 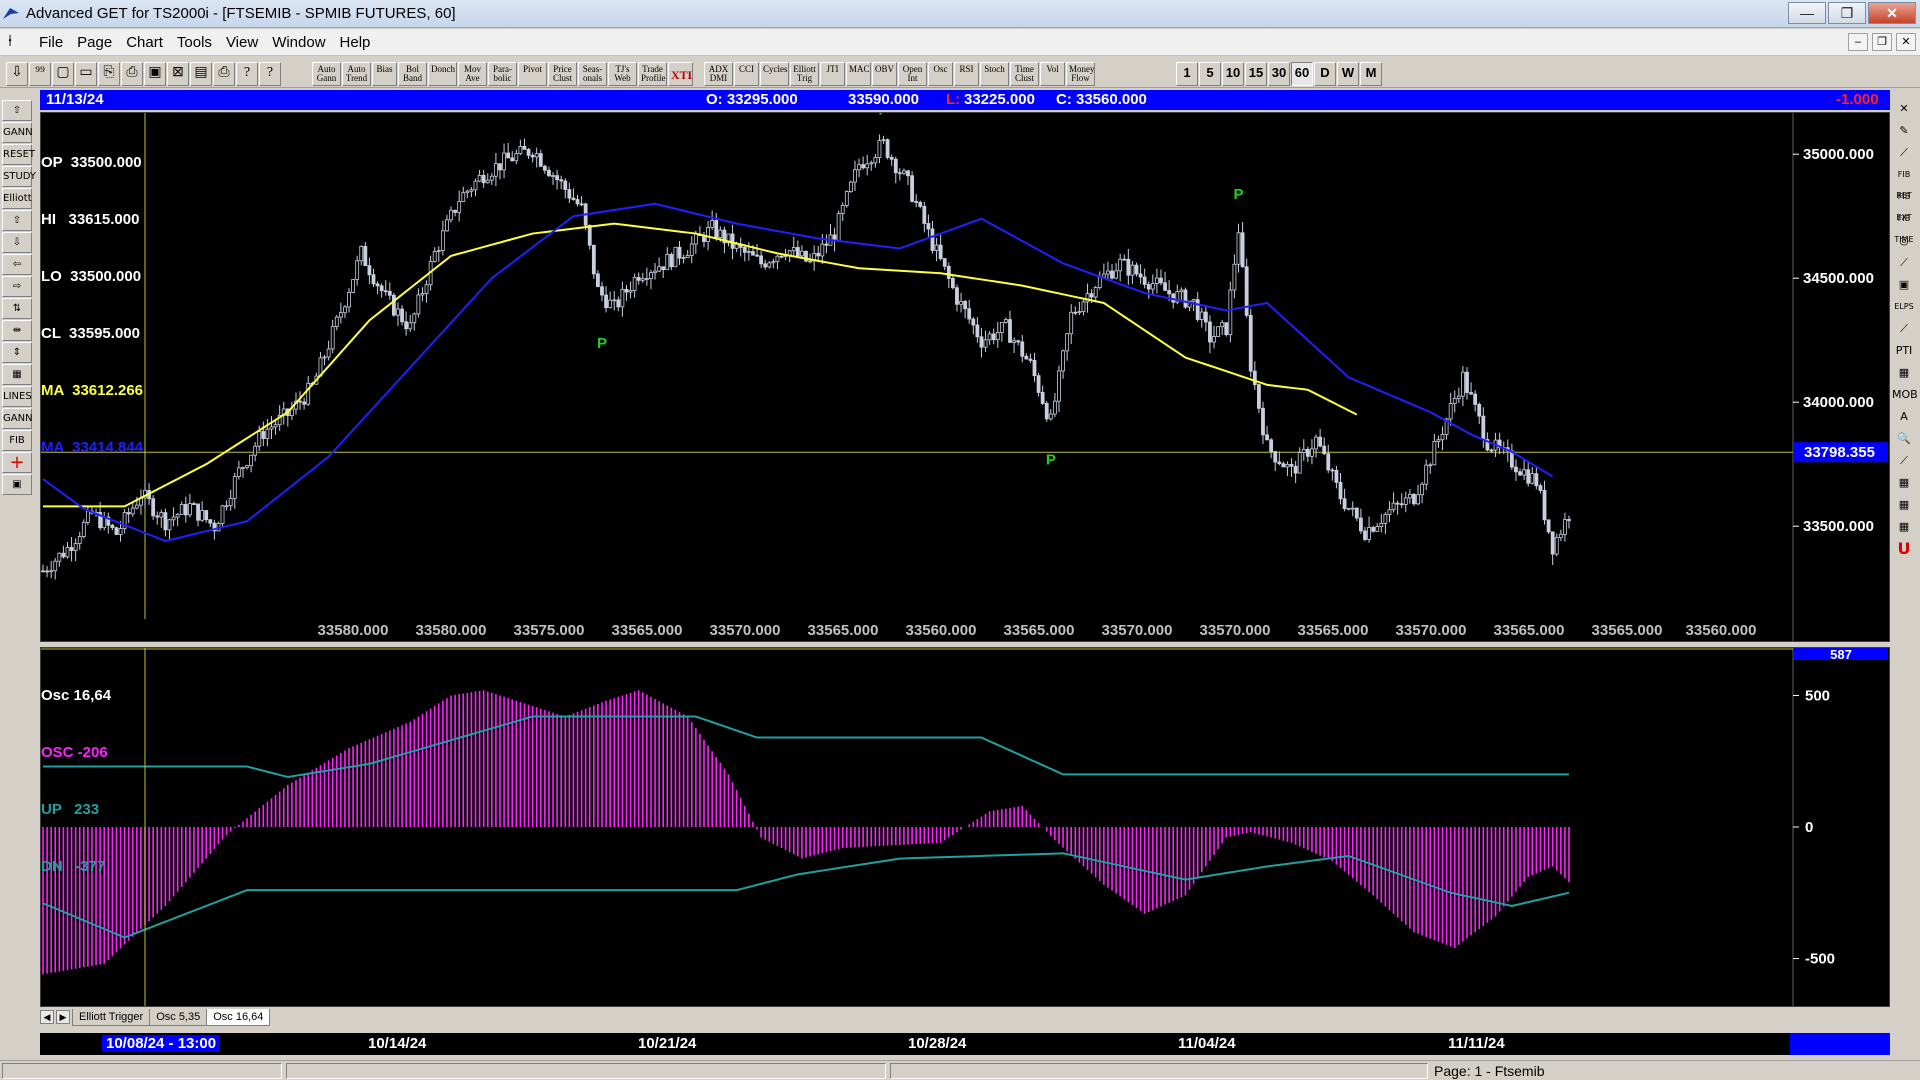 I want to click on document-icon: ⍿, so click(x=10, y=42).